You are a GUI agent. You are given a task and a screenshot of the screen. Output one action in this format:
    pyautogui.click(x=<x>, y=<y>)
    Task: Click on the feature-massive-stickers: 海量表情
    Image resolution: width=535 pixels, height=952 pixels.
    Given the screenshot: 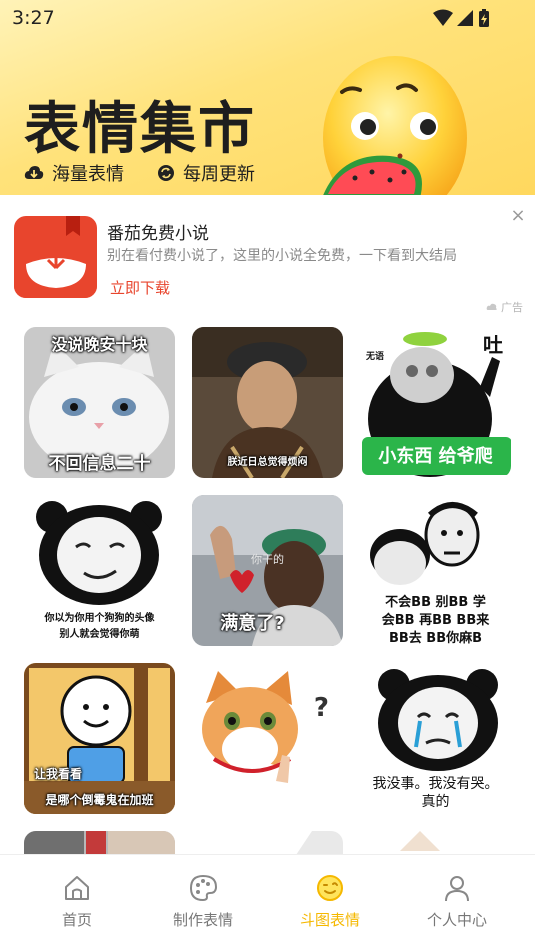 What is the action you would take?
    pyautogui.click(x=74, y=173)
    